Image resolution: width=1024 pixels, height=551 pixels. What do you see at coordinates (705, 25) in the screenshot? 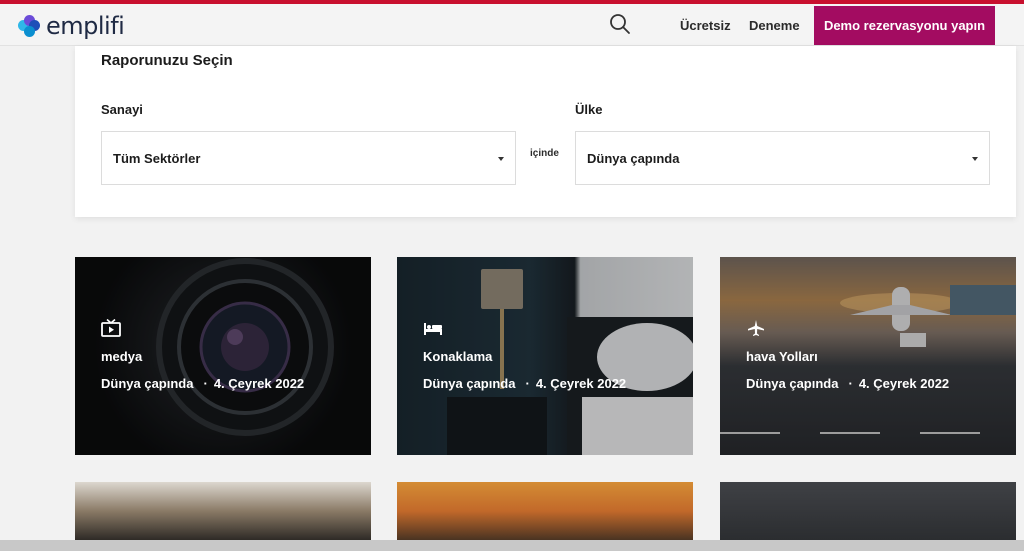
I see `nav-free-link: Ücretsiz` at bounding box center [705, 25].